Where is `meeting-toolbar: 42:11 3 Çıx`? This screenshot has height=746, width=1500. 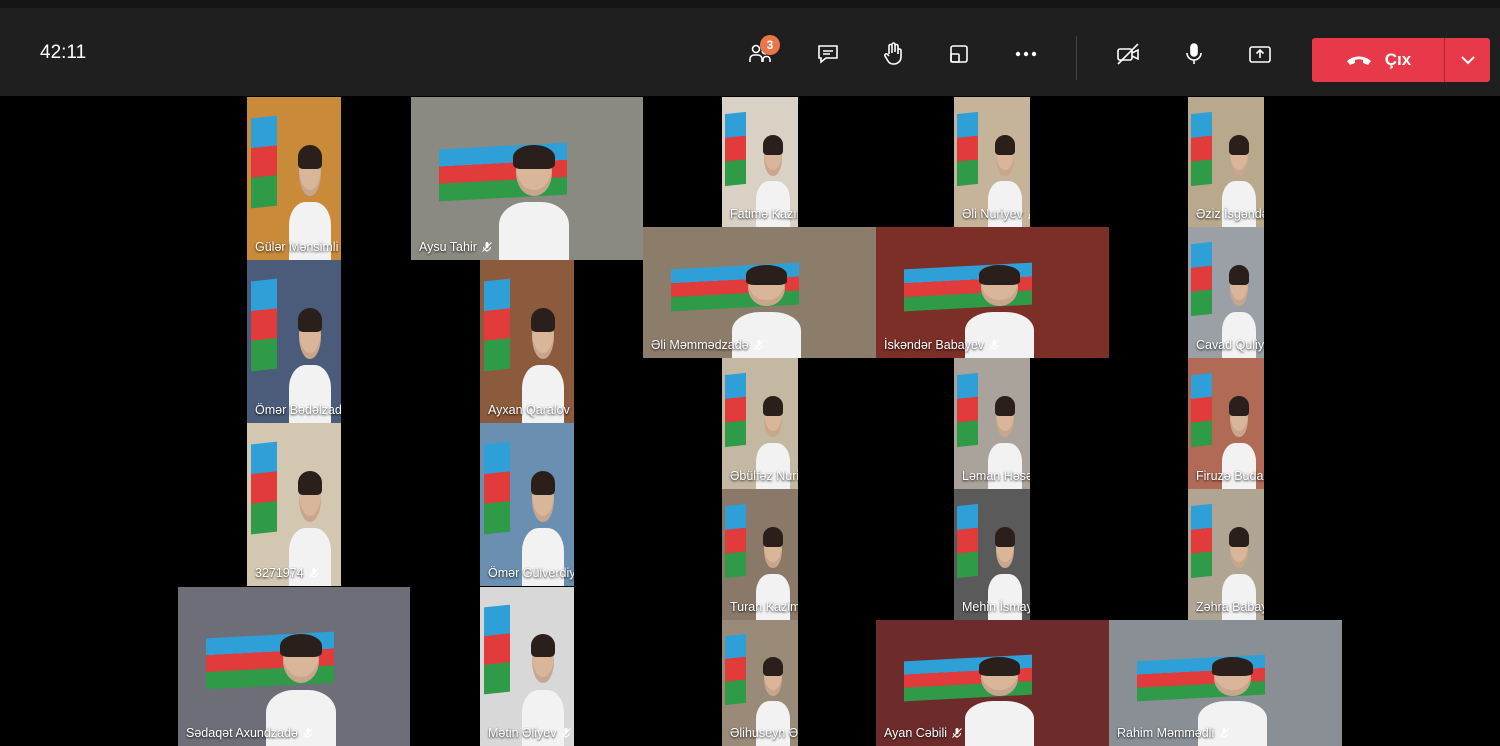 meeting-toolbar: 42:11 3 Çıx is located at coordinates (750, 48).